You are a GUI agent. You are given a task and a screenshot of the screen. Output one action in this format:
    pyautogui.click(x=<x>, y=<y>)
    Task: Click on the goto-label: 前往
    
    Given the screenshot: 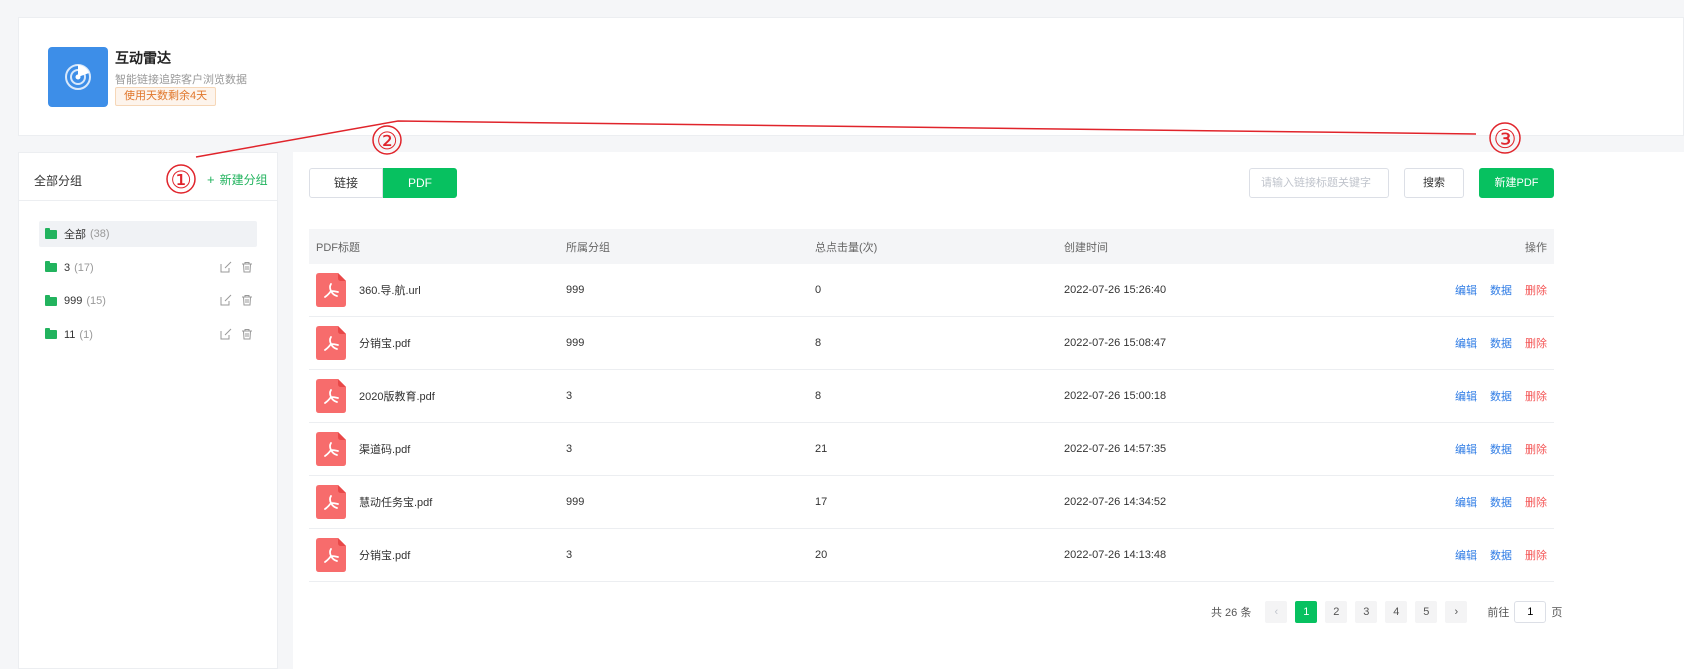 What is the action you would take?
    pyautogui.click(x=1498, y=613)
    